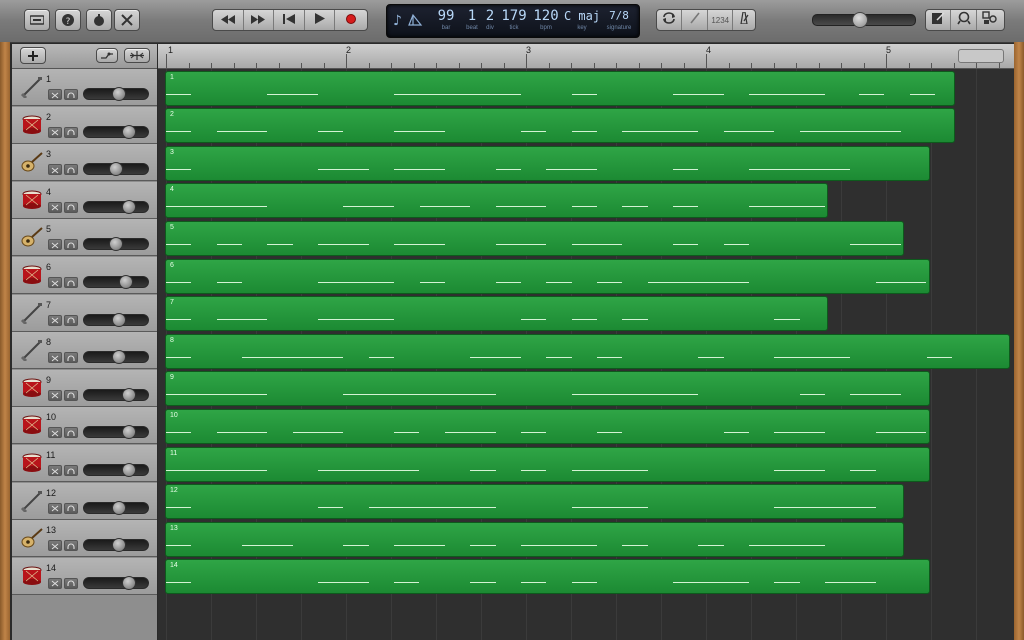  I want to click on record-button, so click(351, 20).